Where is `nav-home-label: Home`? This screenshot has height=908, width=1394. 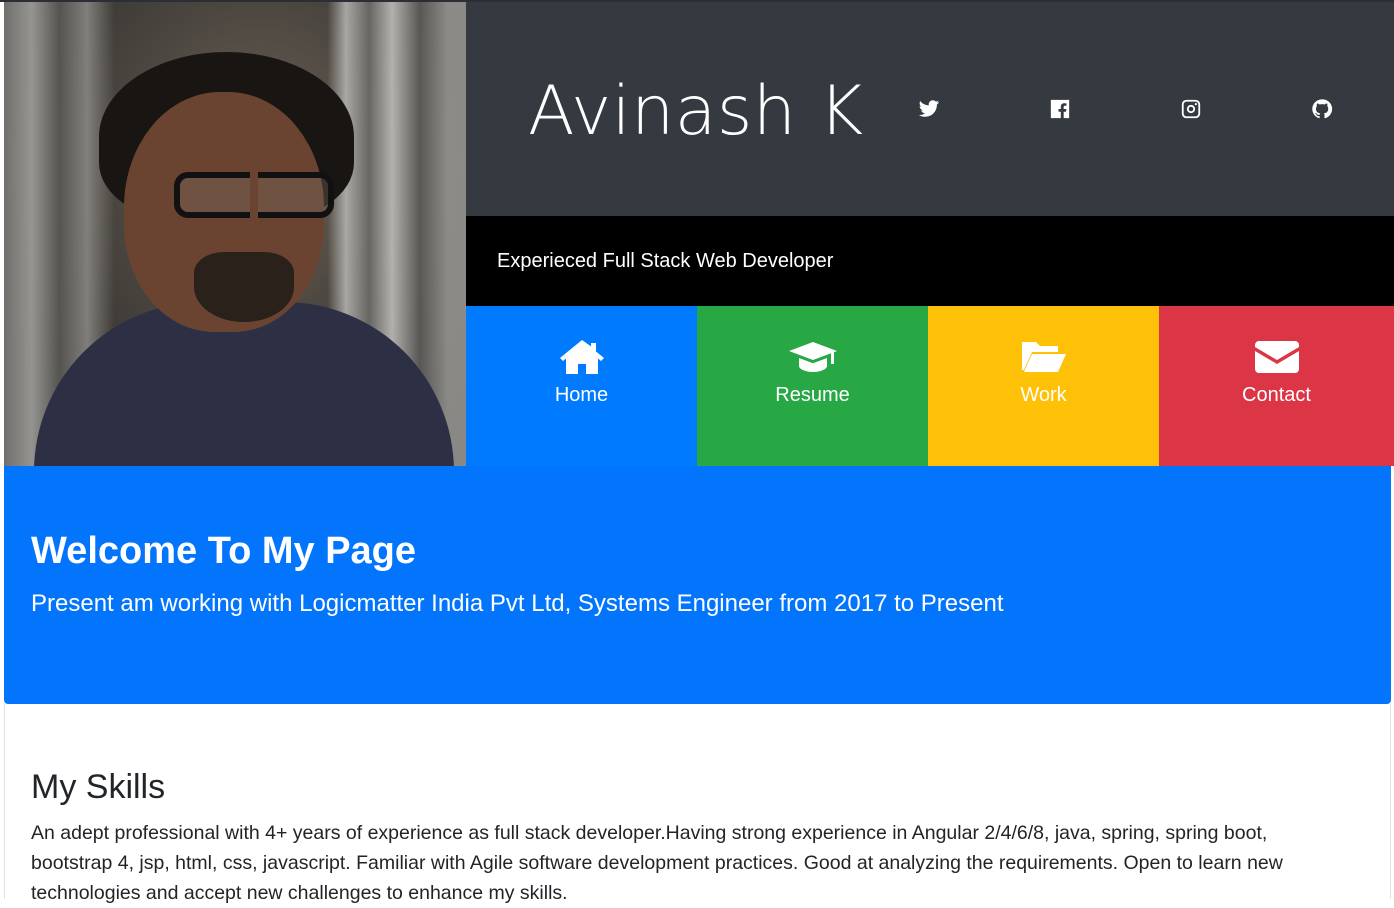 nav-home-label: Home is located at coordinates (581, 395).